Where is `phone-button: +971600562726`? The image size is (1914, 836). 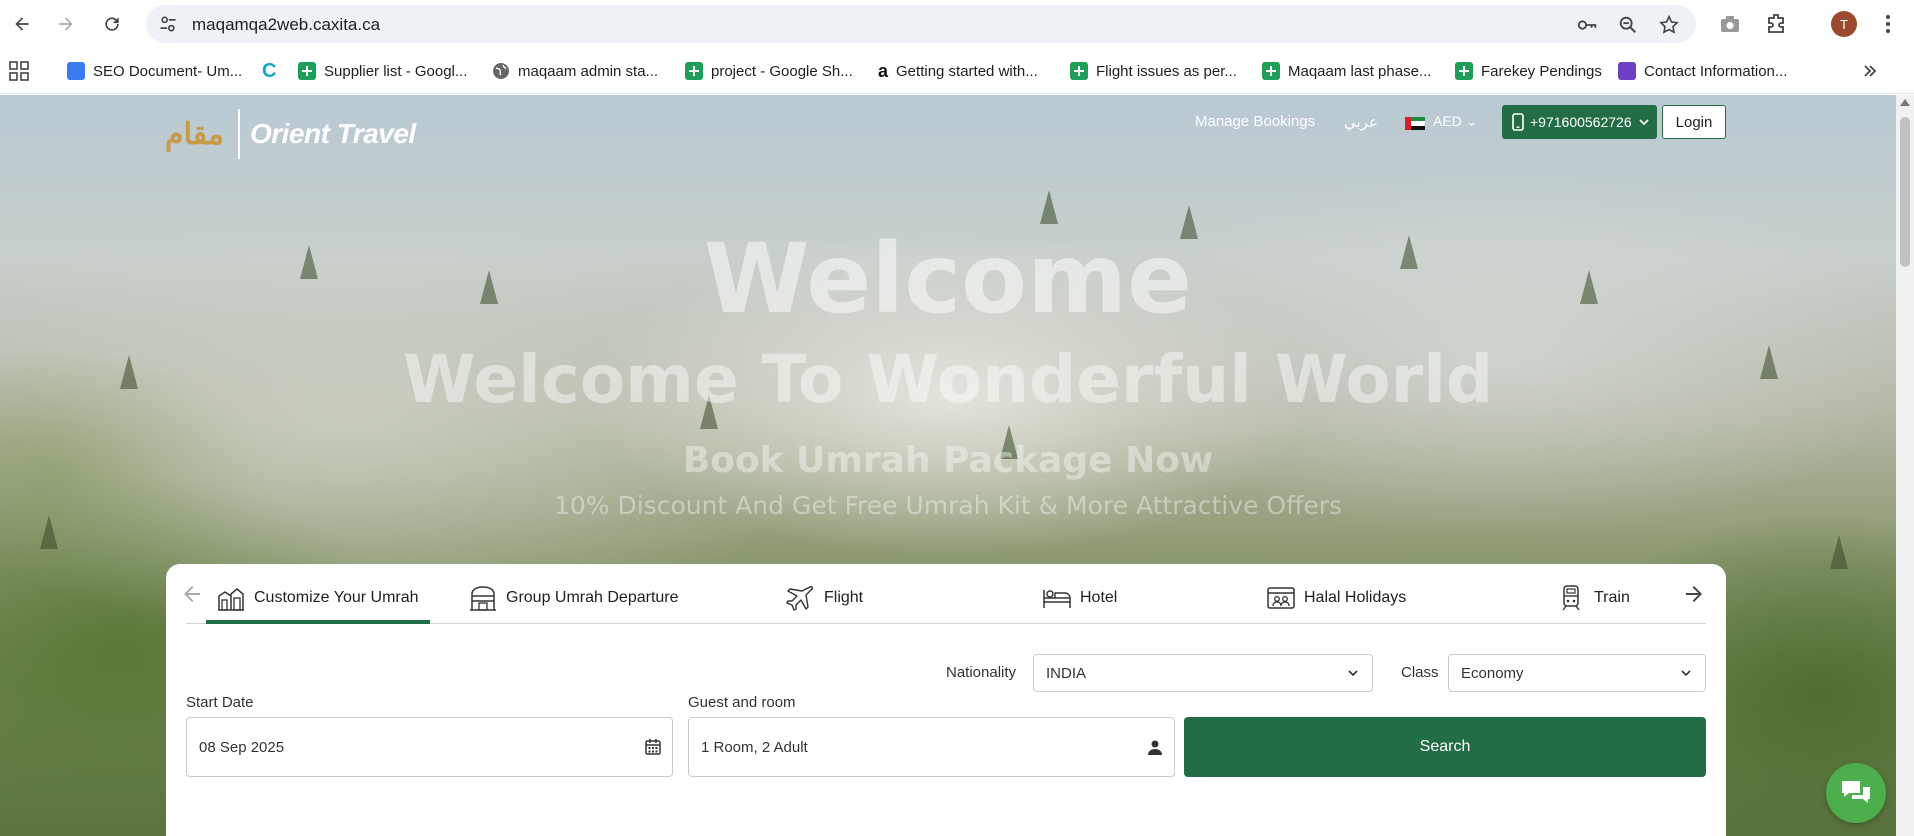
phone-button: +971600562726 is located at coordinates (1579, 122).